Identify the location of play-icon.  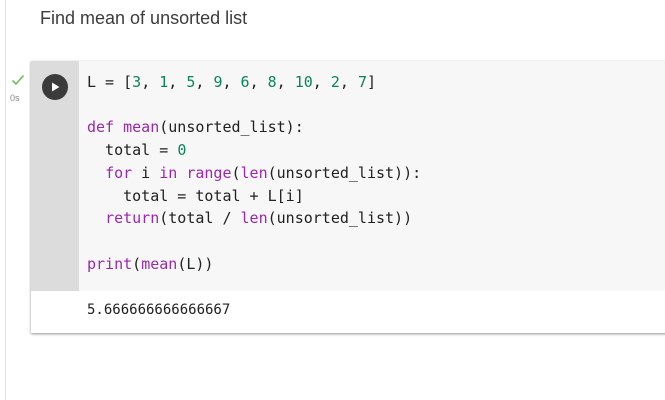
(56, 87).